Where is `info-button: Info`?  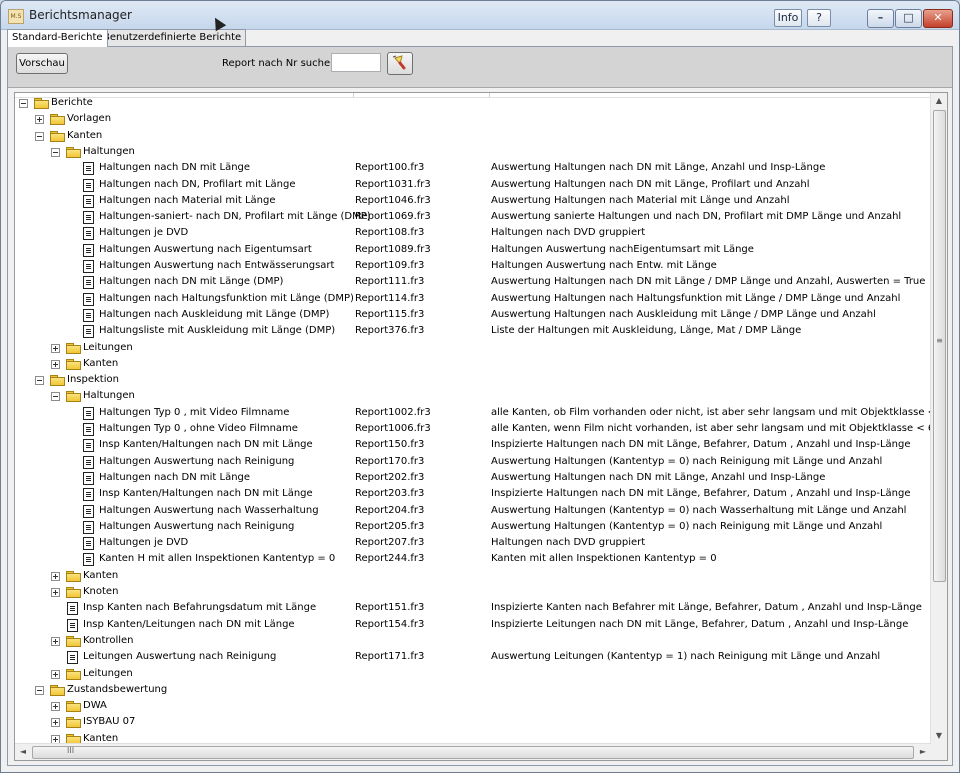 info-button: Info is located at coordinates (788, 18).